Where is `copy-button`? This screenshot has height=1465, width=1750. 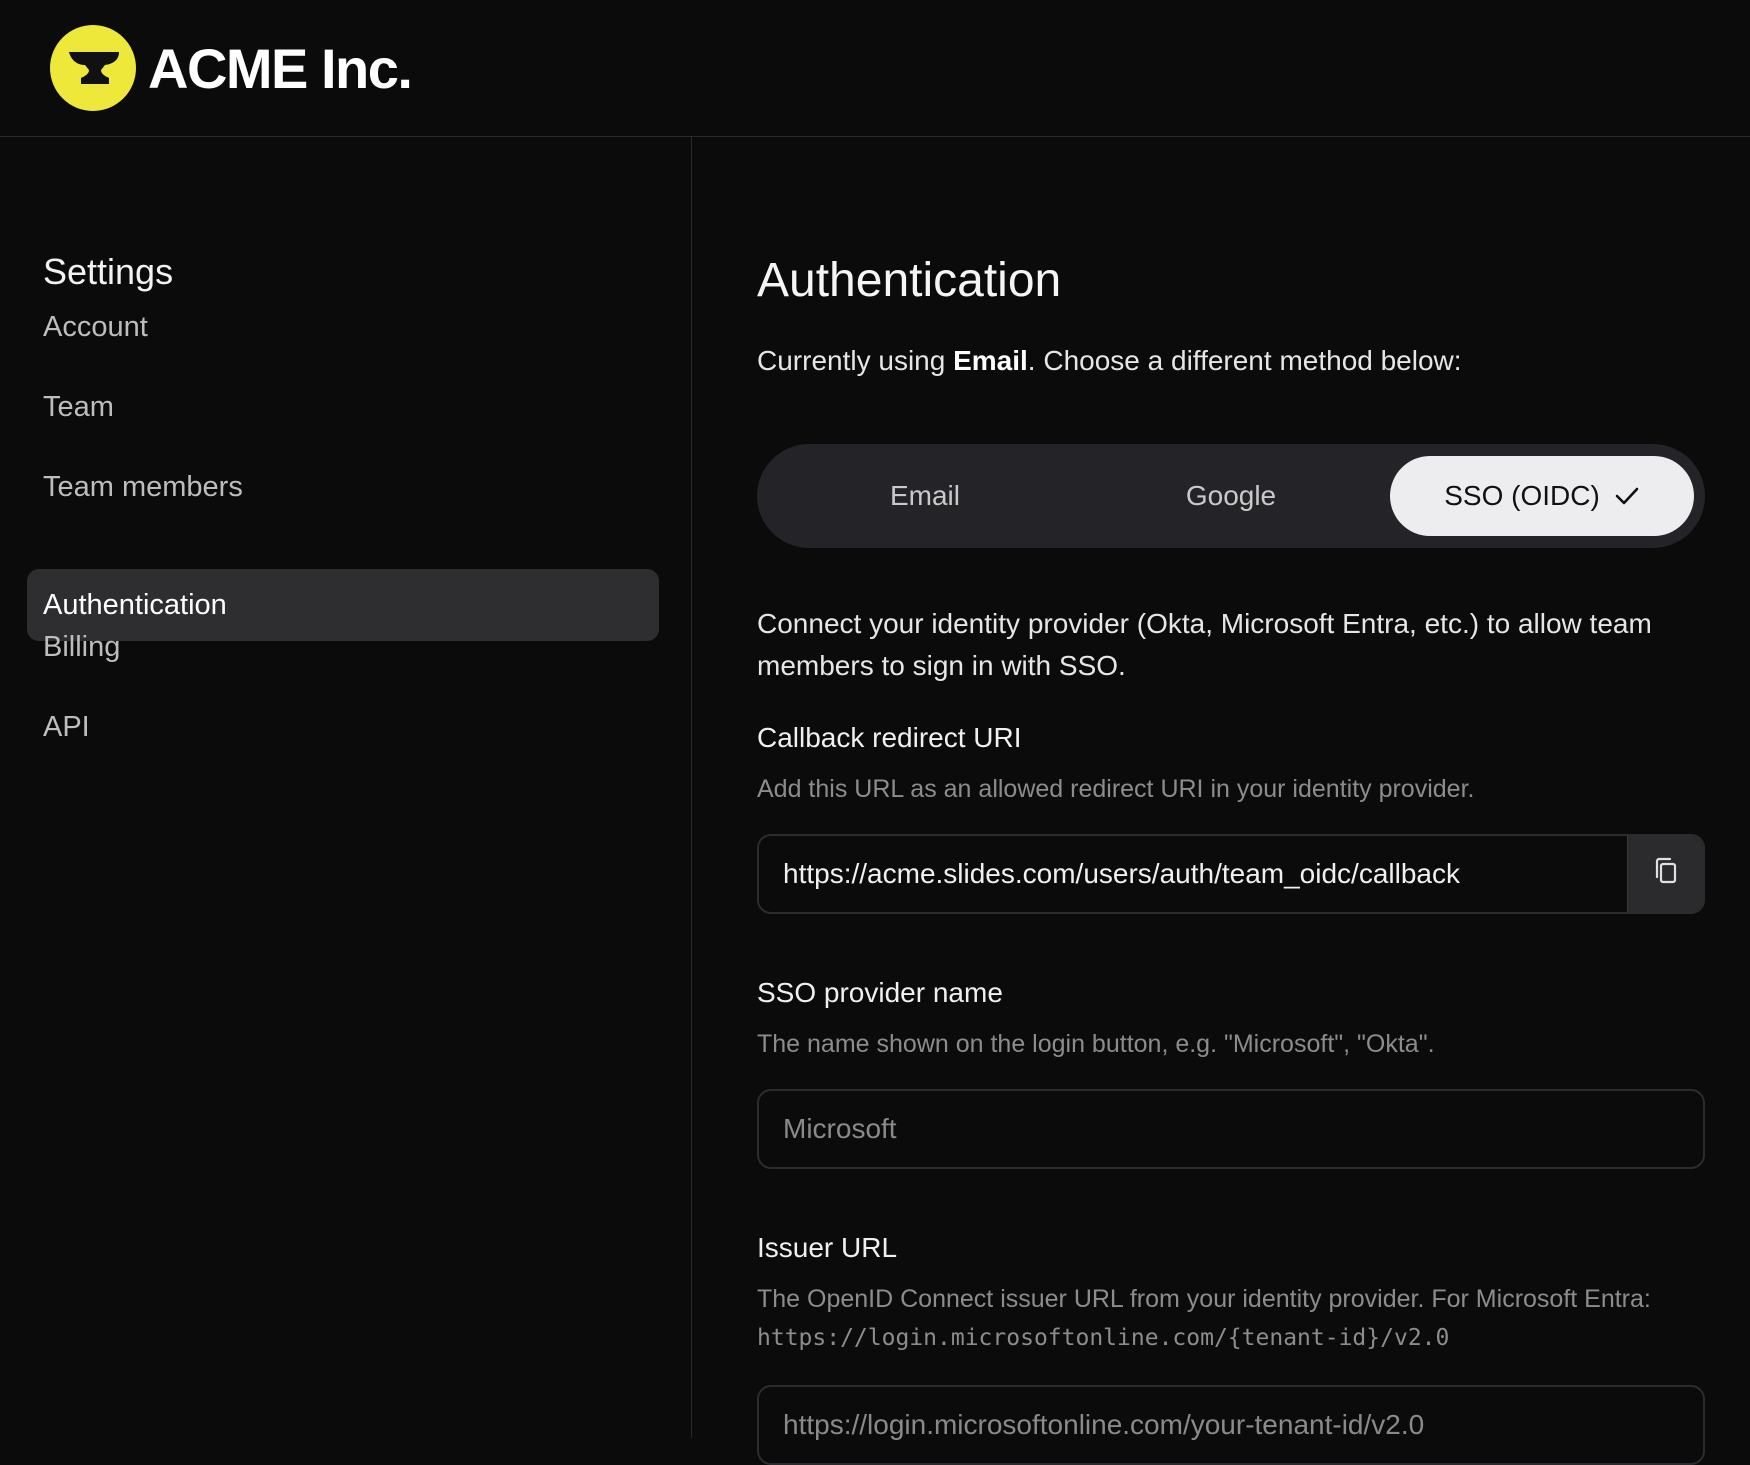
copy-button is located at coordinates (1665, 874).